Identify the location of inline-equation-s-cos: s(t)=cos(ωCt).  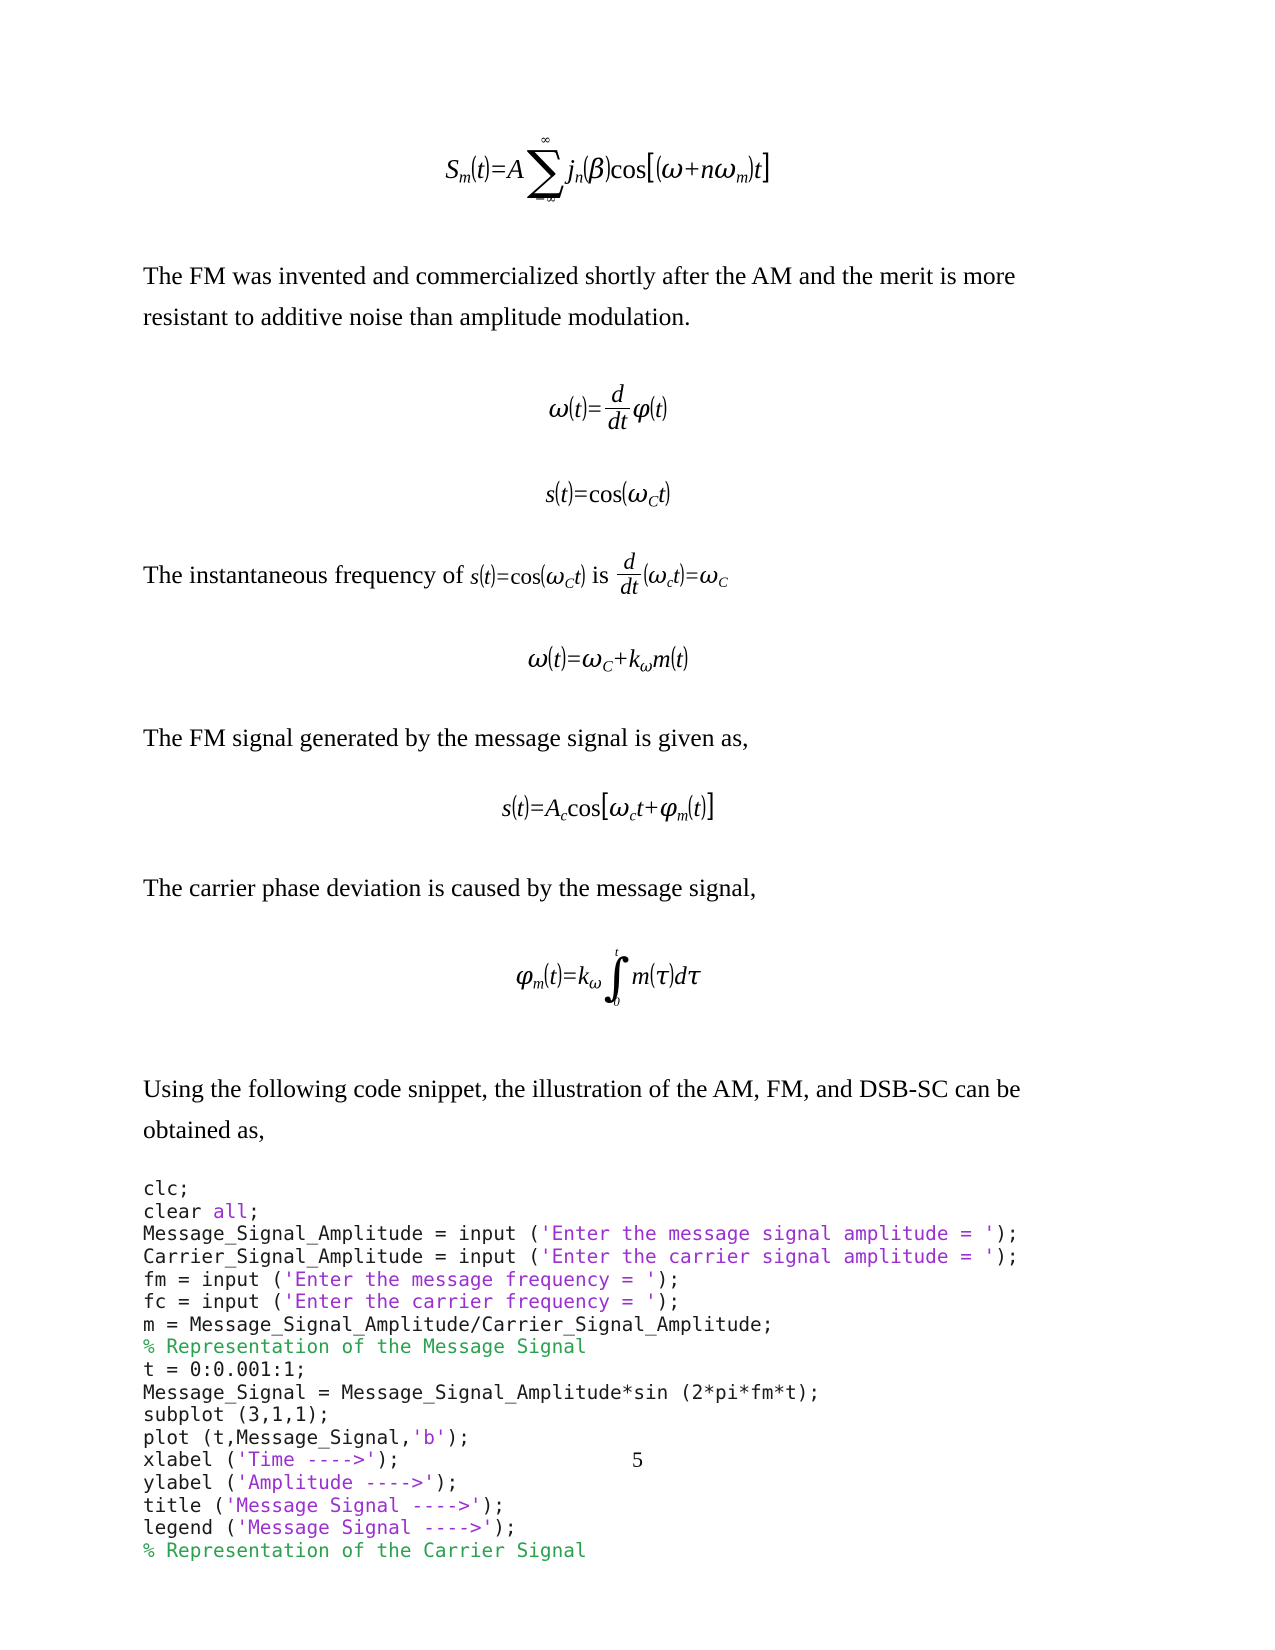
(528, 576).